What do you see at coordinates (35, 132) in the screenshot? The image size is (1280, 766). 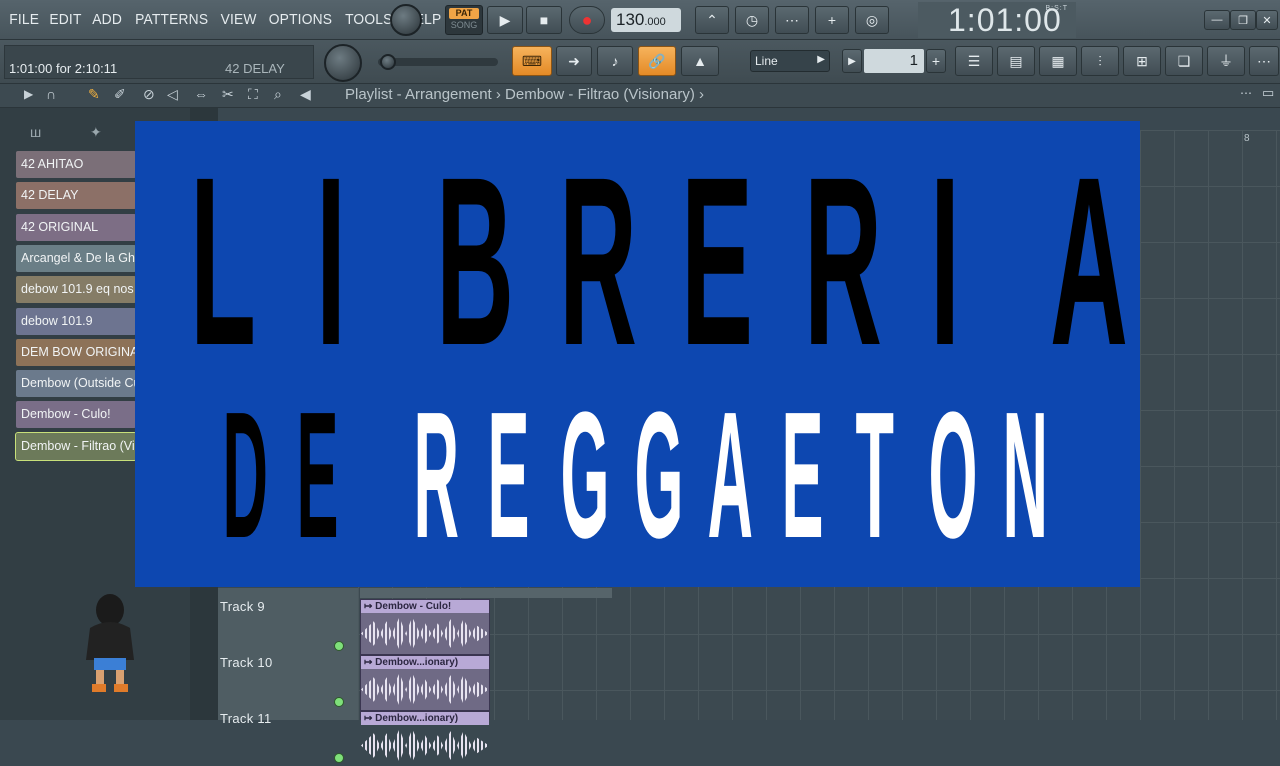 I see `piano-icon: ш` at bounding box center [35, 132].